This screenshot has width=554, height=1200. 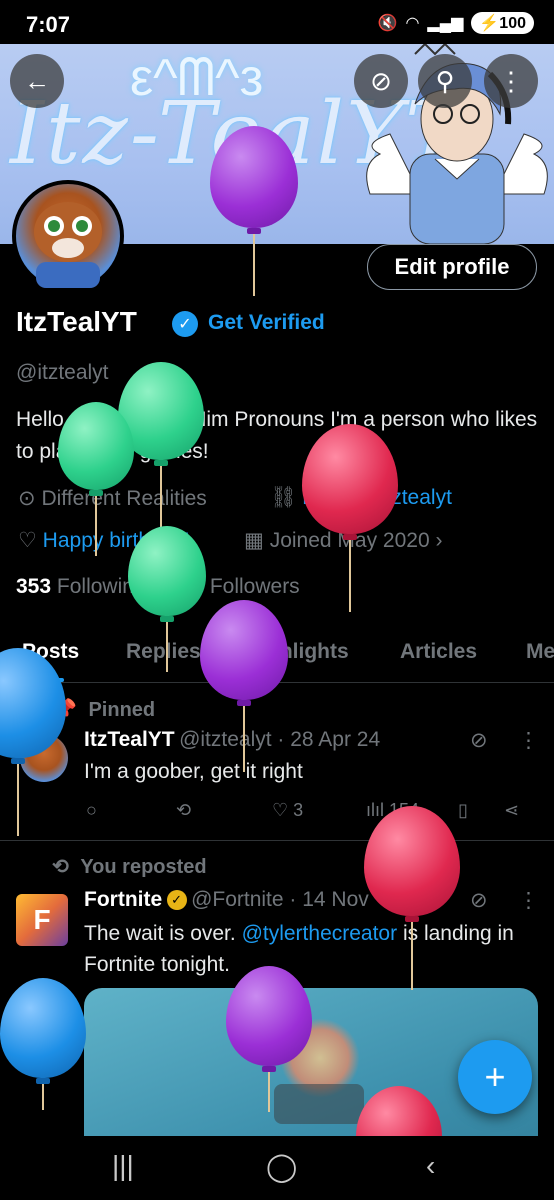 I want to click on search-button: ⚲, so click(x=445, y=81).